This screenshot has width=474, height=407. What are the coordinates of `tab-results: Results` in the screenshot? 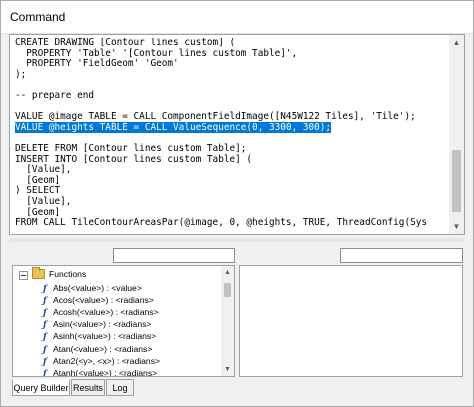 It's located at (88, 387).